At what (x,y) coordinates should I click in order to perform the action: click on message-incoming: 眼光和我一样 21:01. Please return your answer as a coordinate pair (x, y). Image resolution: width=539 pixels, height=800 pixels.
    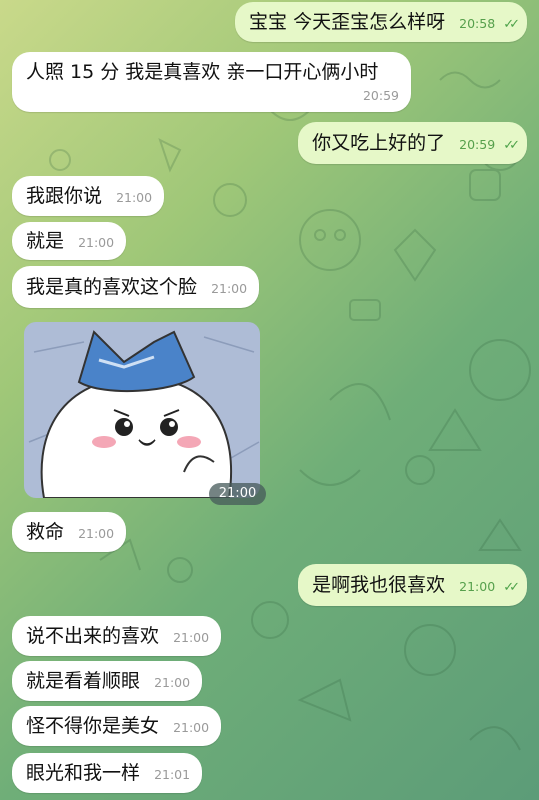
    Looking at the image, I should click on (107, 773).